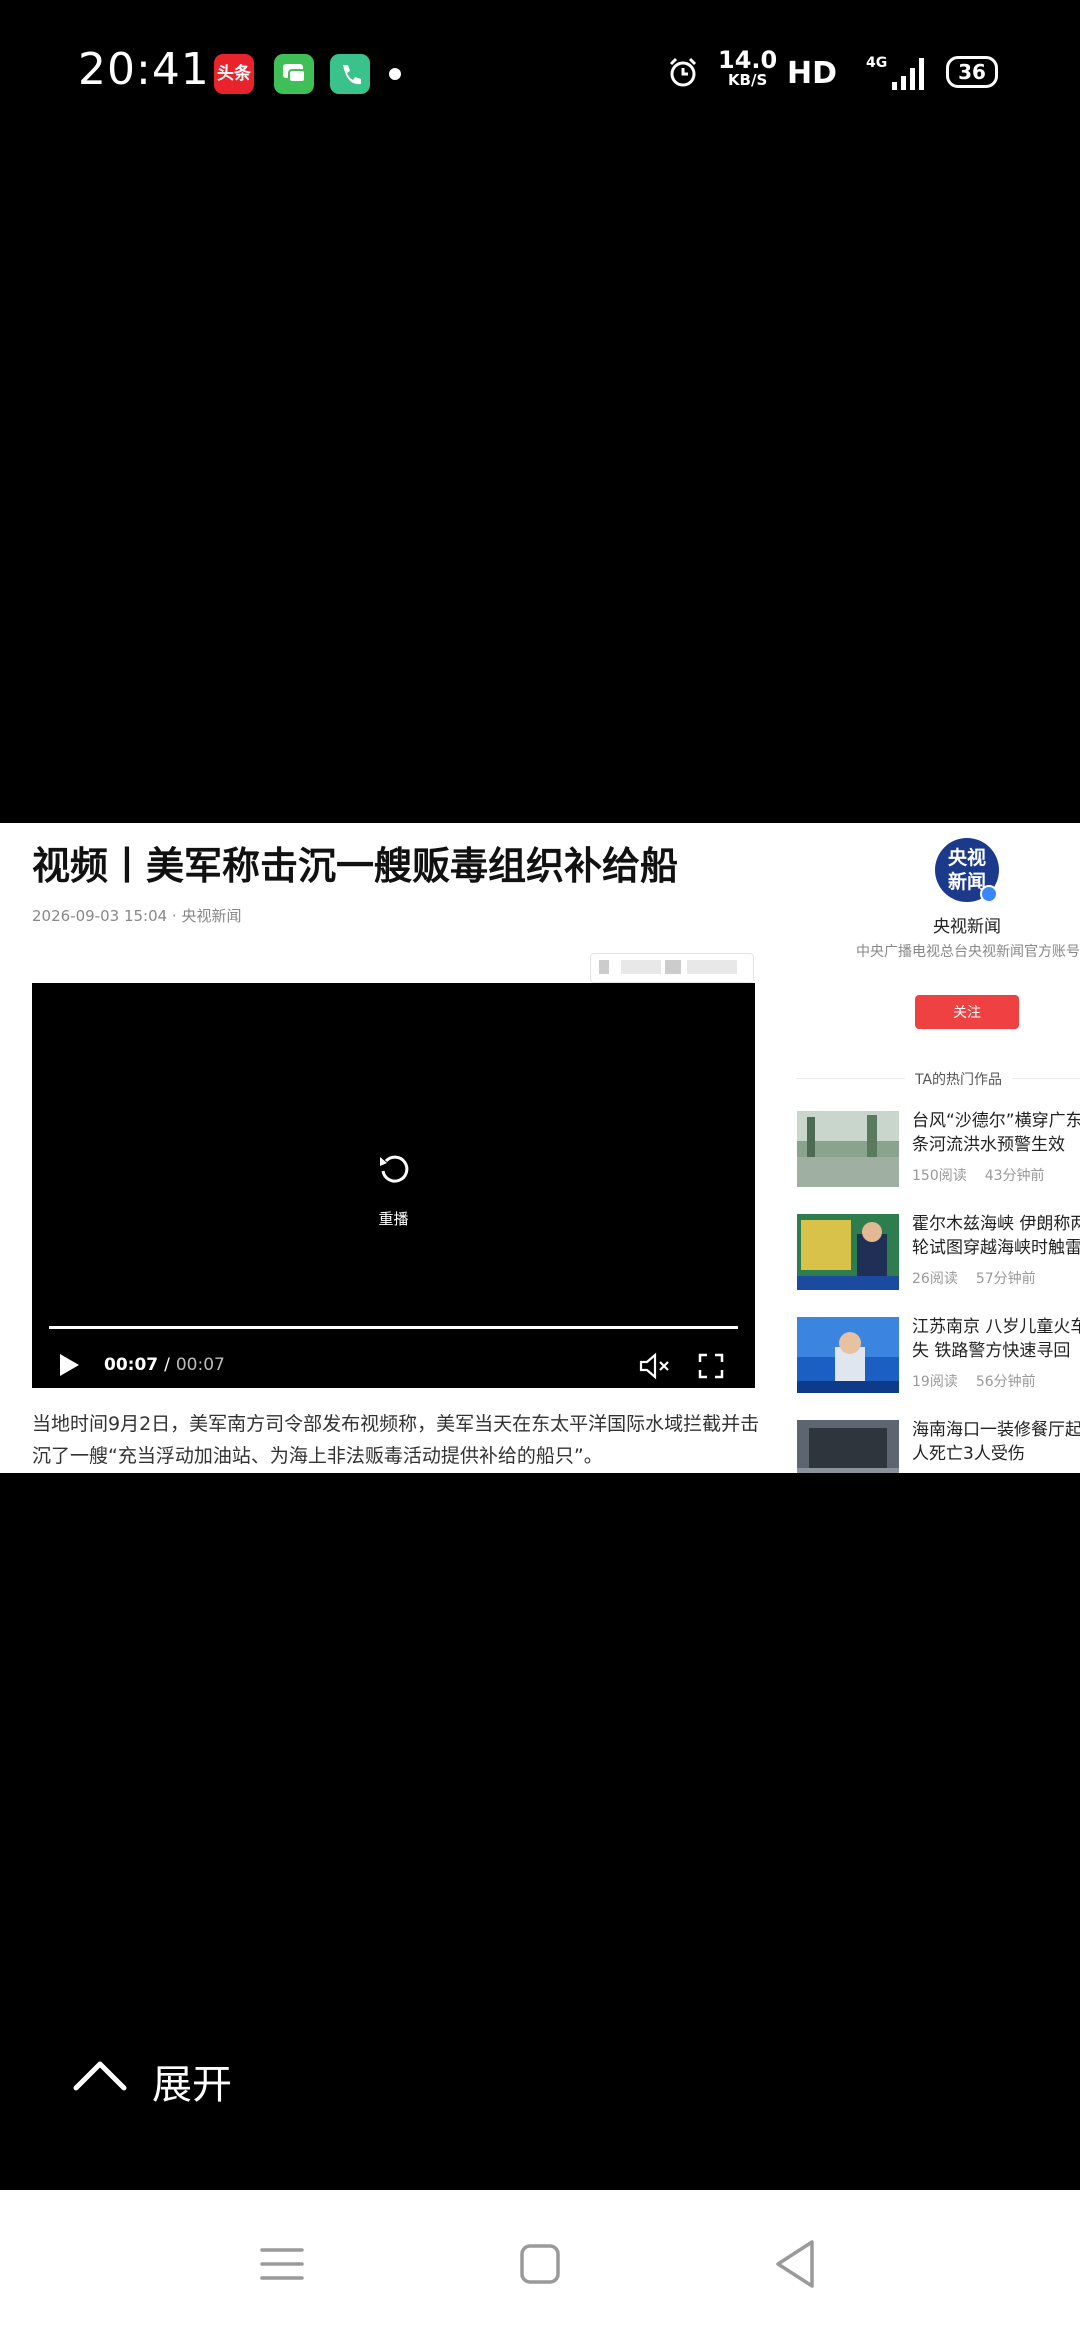  I want to click on hd-indicator: HD, so click(812, 73).